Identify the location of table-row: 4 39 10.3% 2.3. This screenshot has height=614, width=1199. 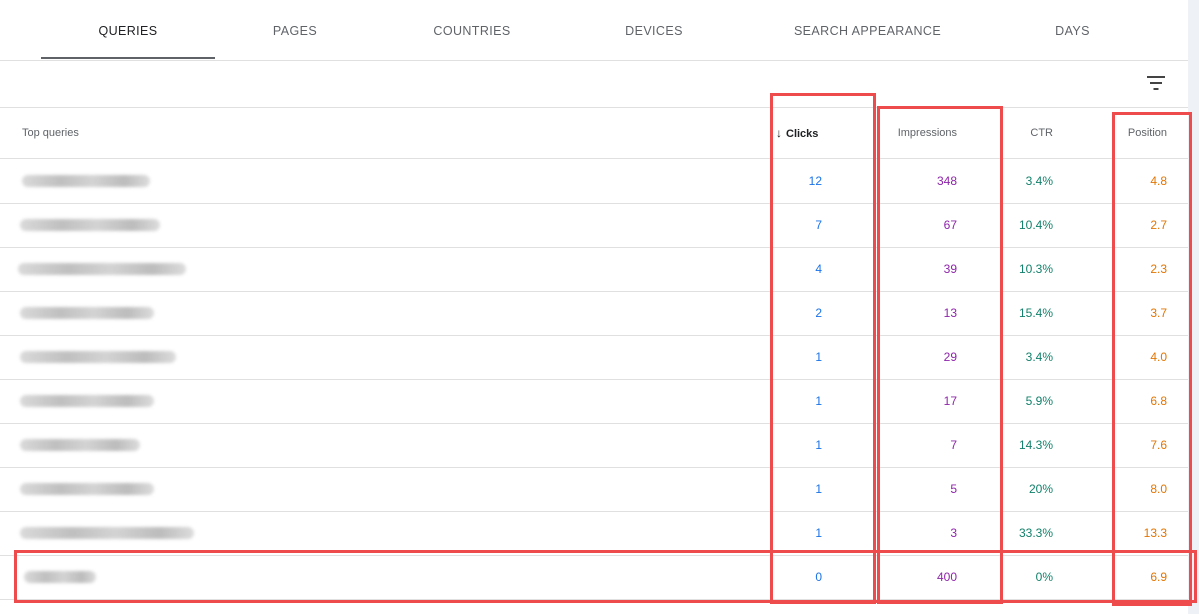
(594, 269).